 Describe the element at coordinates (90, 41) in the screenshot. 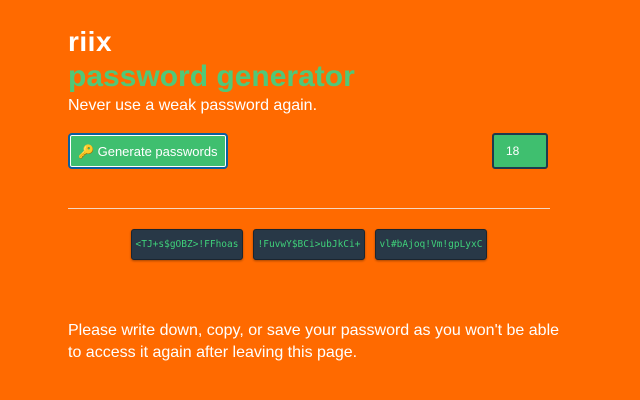

I see `brand-name: riix` at that location.